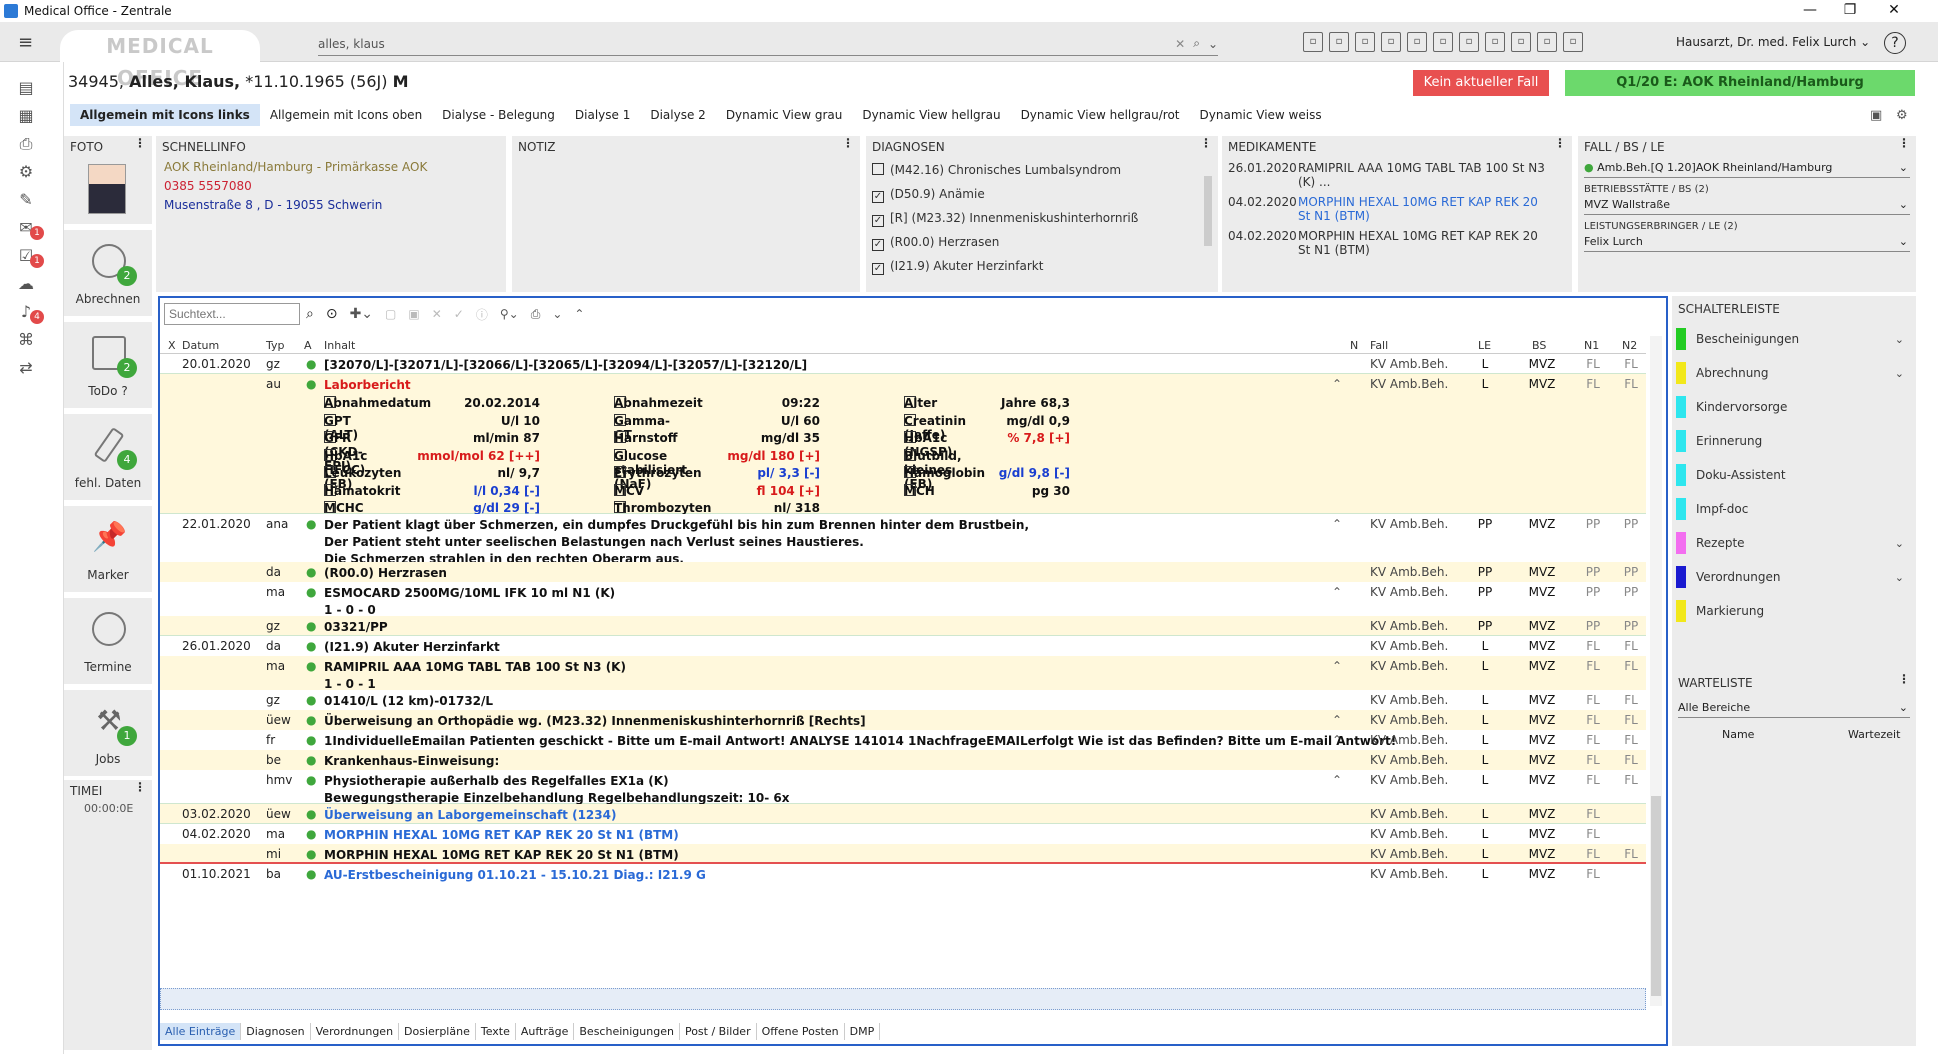  Describe the element at coordinates (165, 115) in the screenshot. I see `tab-view: Allgemein mit Icons links` at that location.